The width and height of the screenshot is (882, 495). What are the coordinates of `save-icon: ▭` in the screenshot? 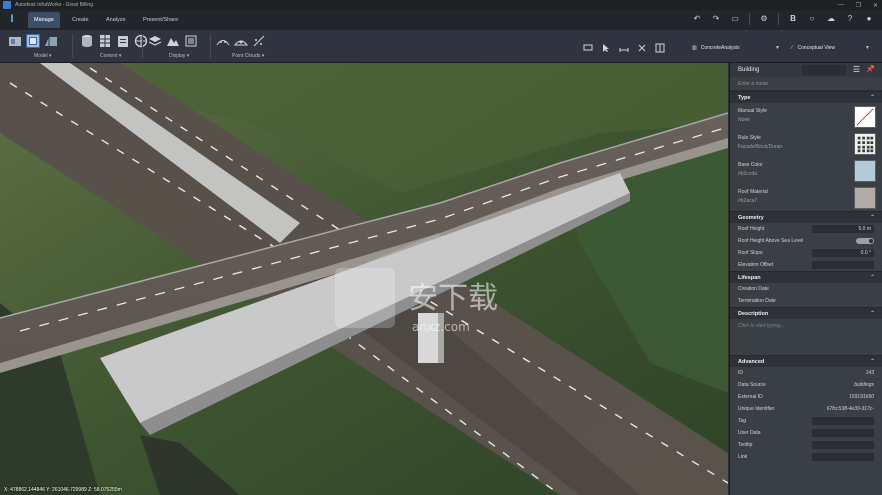 It's located at (735, 19).